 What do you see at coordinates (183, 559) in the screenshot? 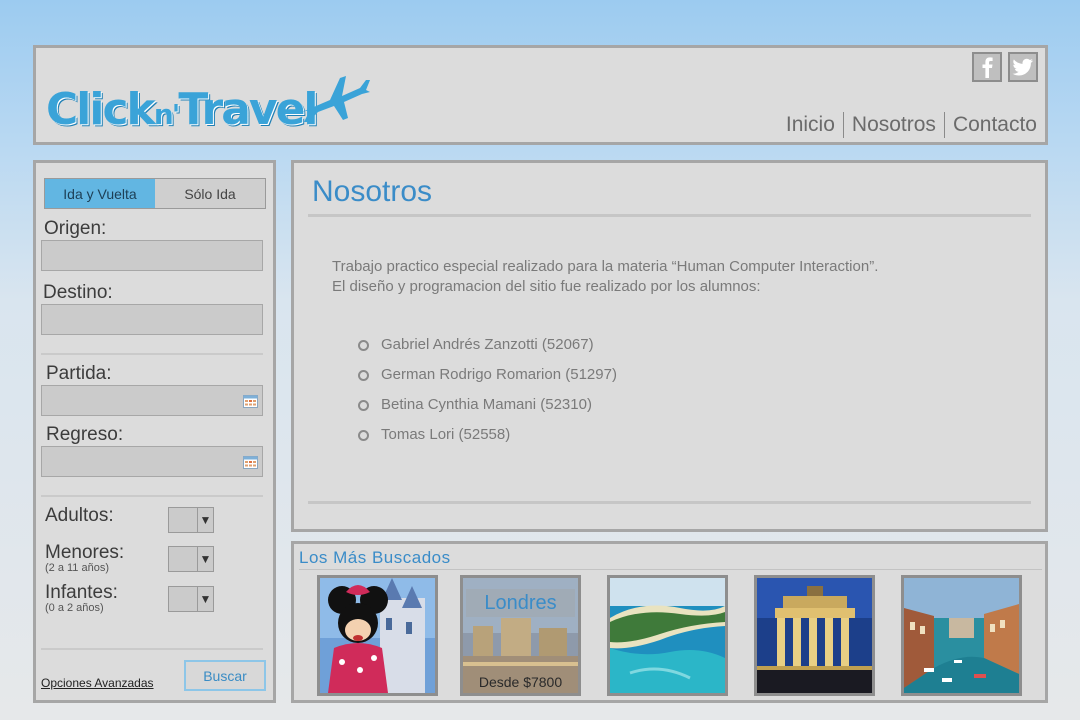
I see `minors-value` at bounding box center [183, 559].